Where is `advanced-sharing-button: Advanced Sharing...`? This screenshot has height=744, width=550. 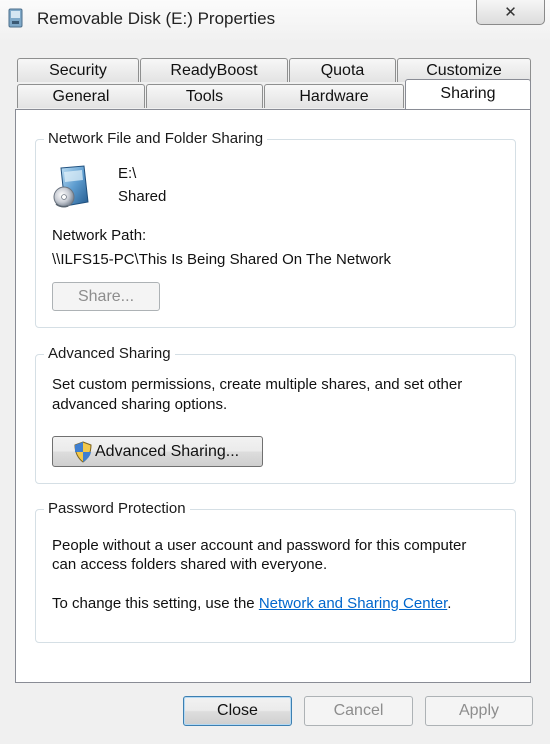
advanced-sharing-button: Advanced Sharing... is located at coordinates (157, 451).